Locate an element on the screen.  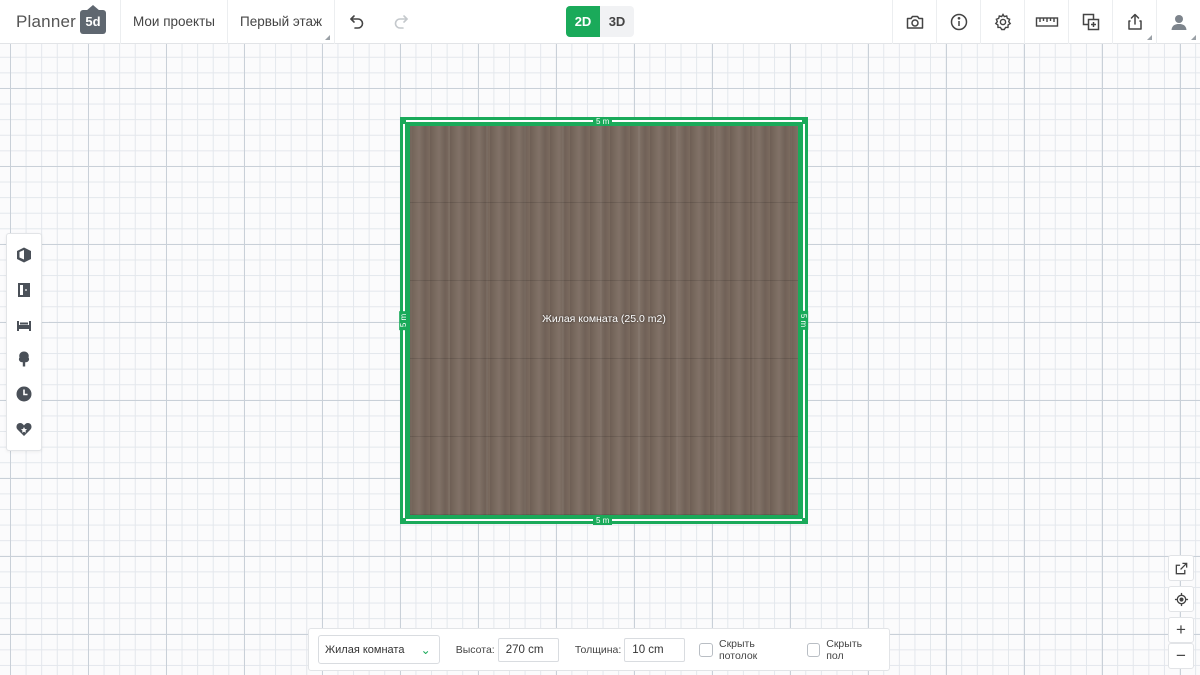
share-icon is located at coordinates (1134, 21).